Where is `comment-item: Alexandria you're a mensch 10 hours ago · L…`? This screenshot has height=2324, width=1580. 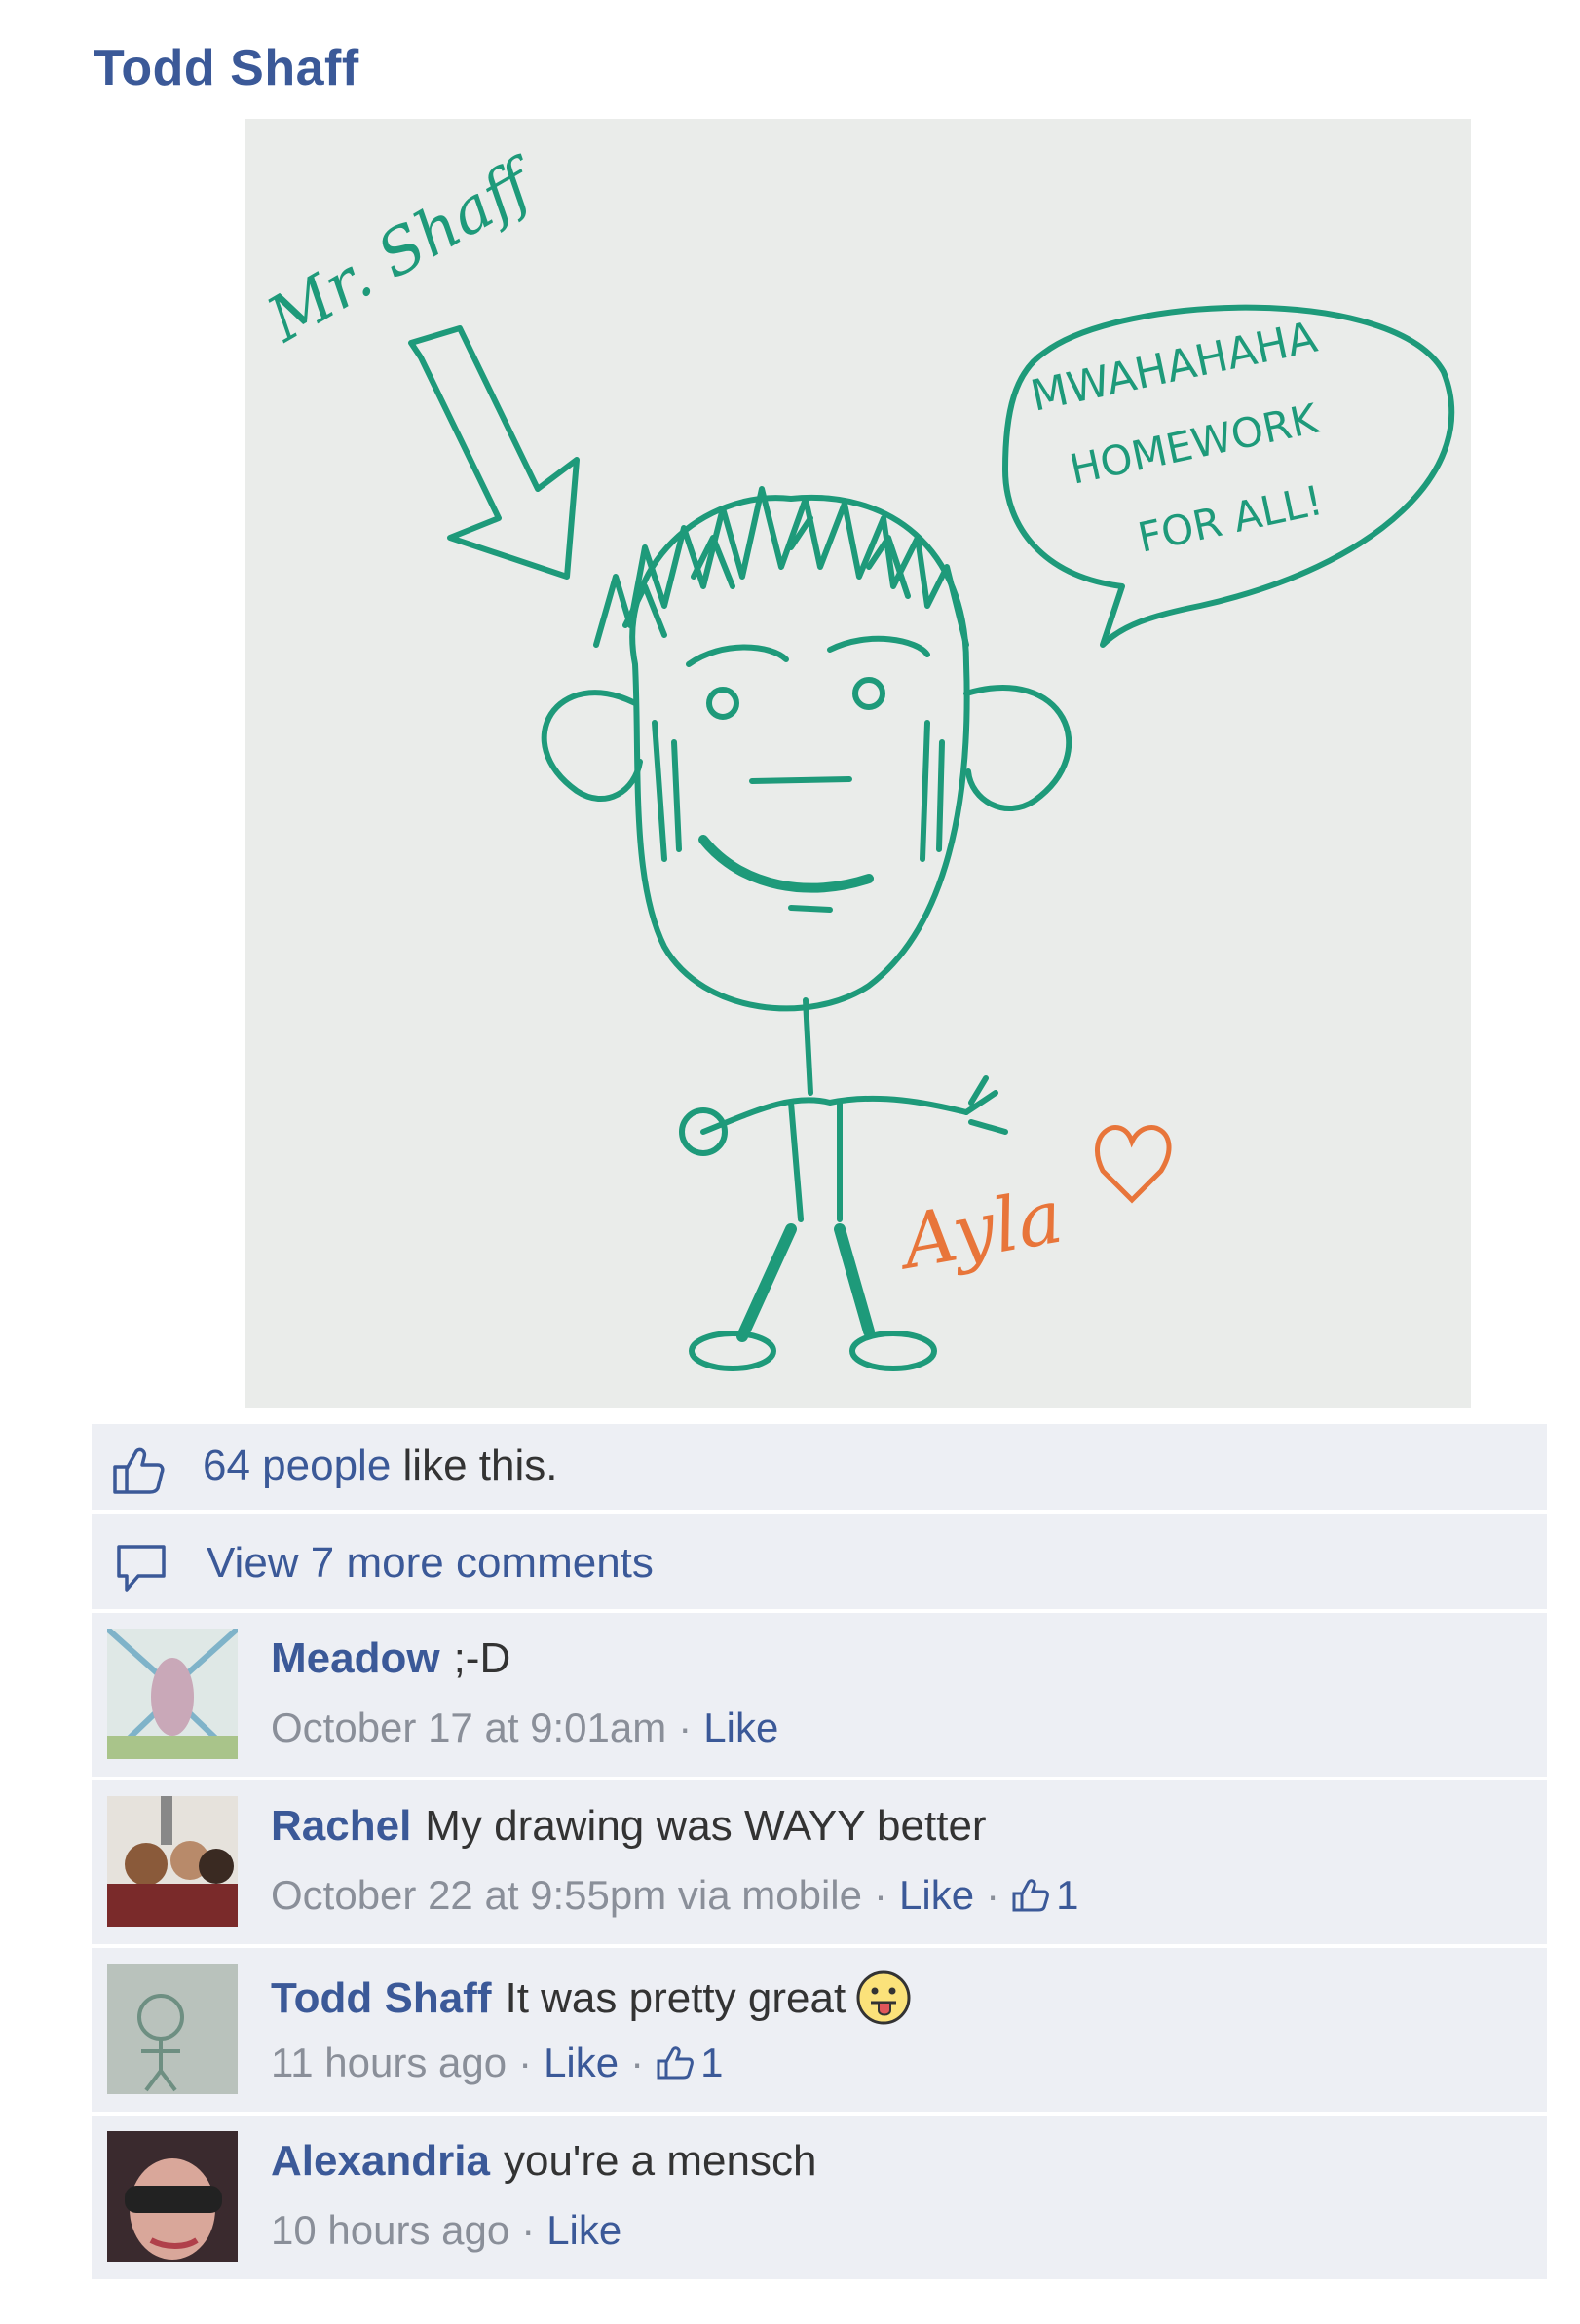
comment-item: Alexandria you're a mensch 10 hours ago · L… is located at coordinates (819, 2199).